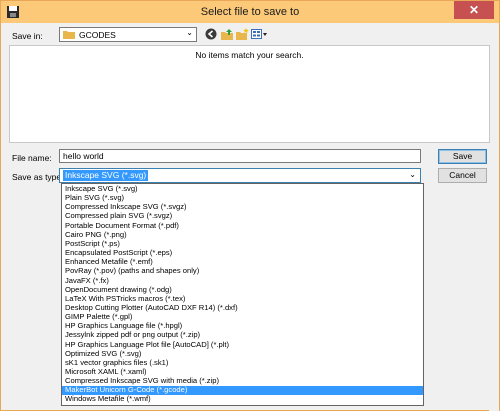 This screenshot has height=411, width=500. I want to click on dialog-title: Select file to save to, so click(250, 12).